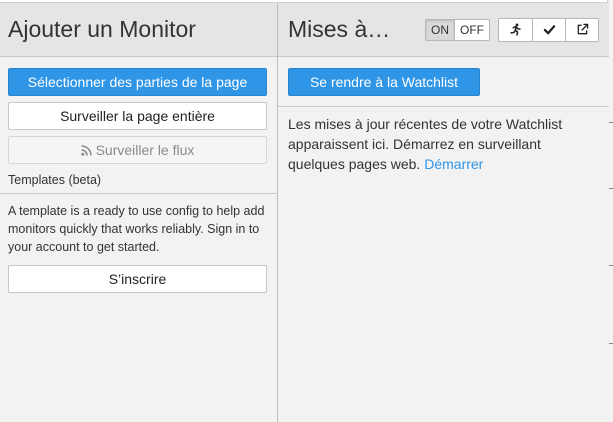  I want to click on mark-read-button, so click(548, 29).